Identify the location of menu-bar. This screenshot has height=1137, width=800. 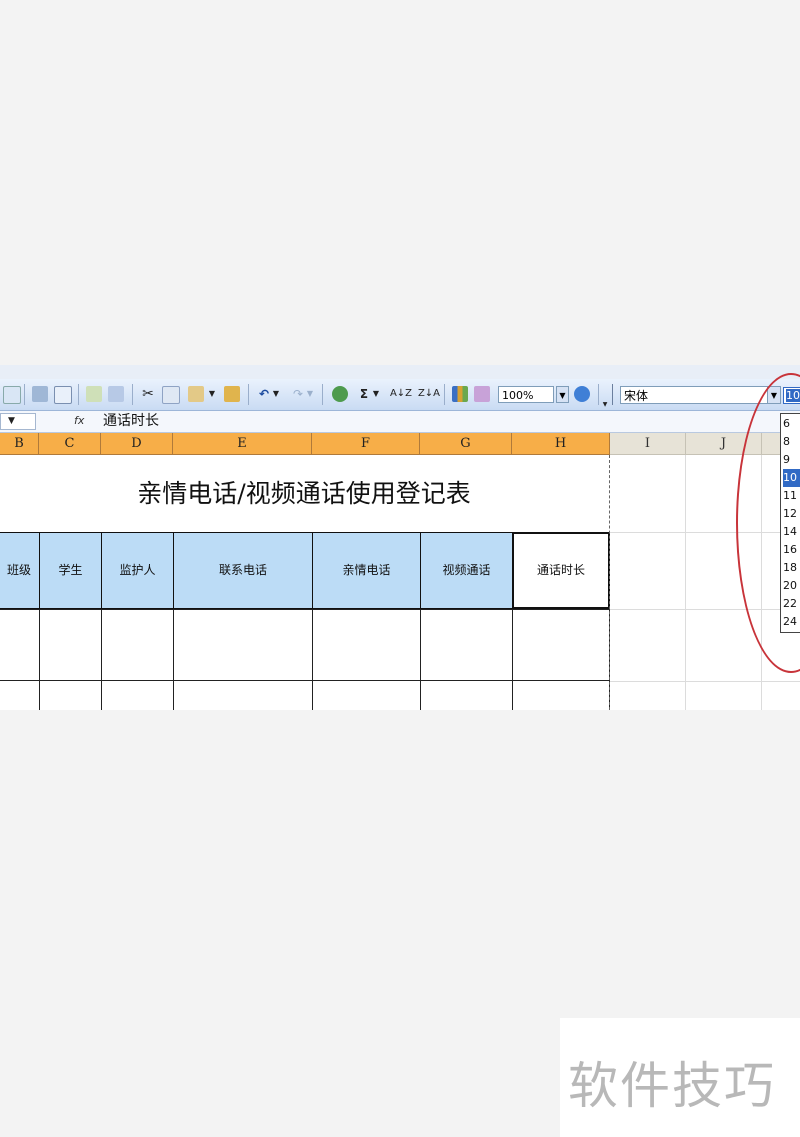
(400, 372).